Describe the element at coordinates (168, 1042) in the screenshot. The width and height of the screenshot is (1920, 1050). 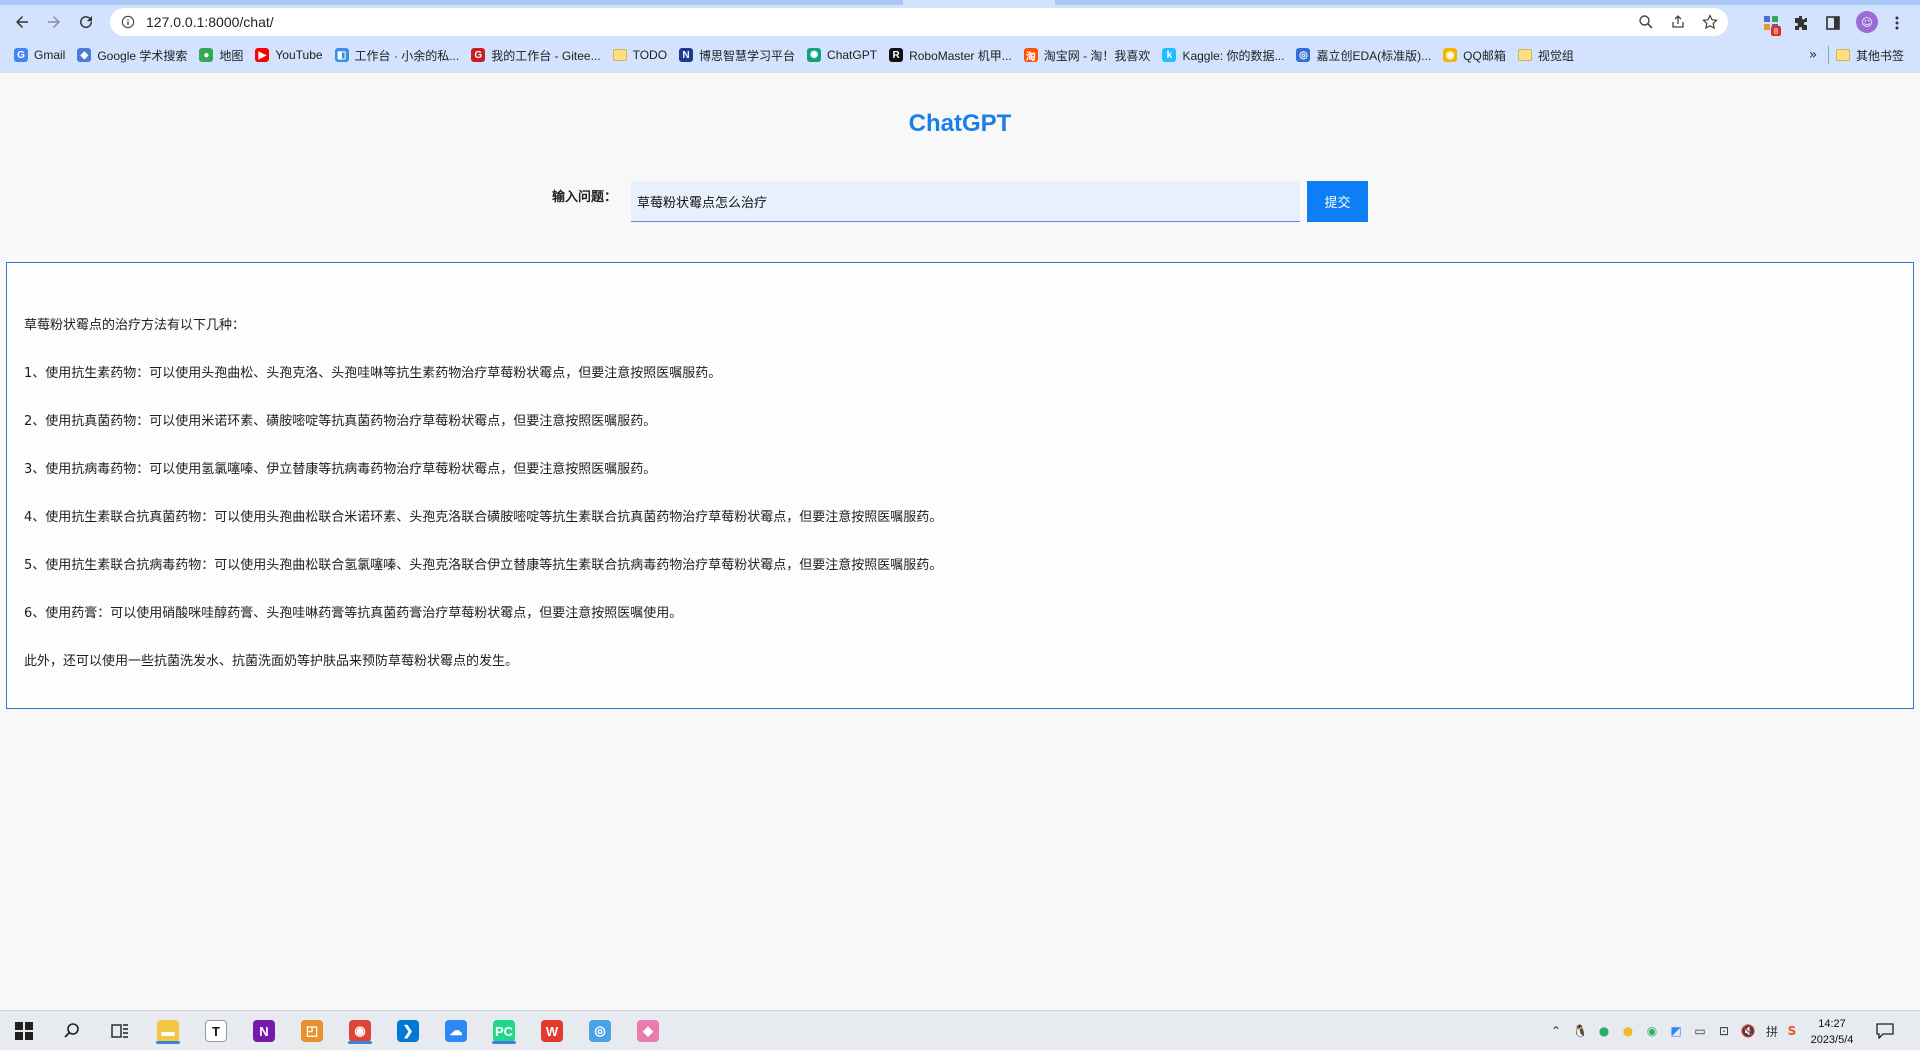
I see `active-app-indicator` at that location.